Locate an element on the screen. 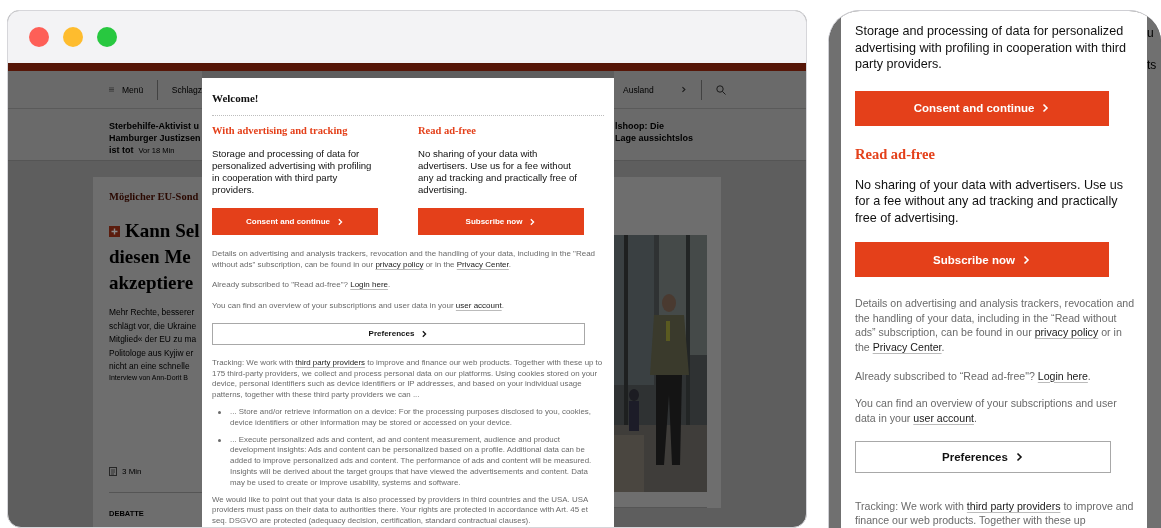 This screenshot has width=1161, height=528. article-teaser: Mitglied« der EU zu ma is located at coordinates (153, 339).